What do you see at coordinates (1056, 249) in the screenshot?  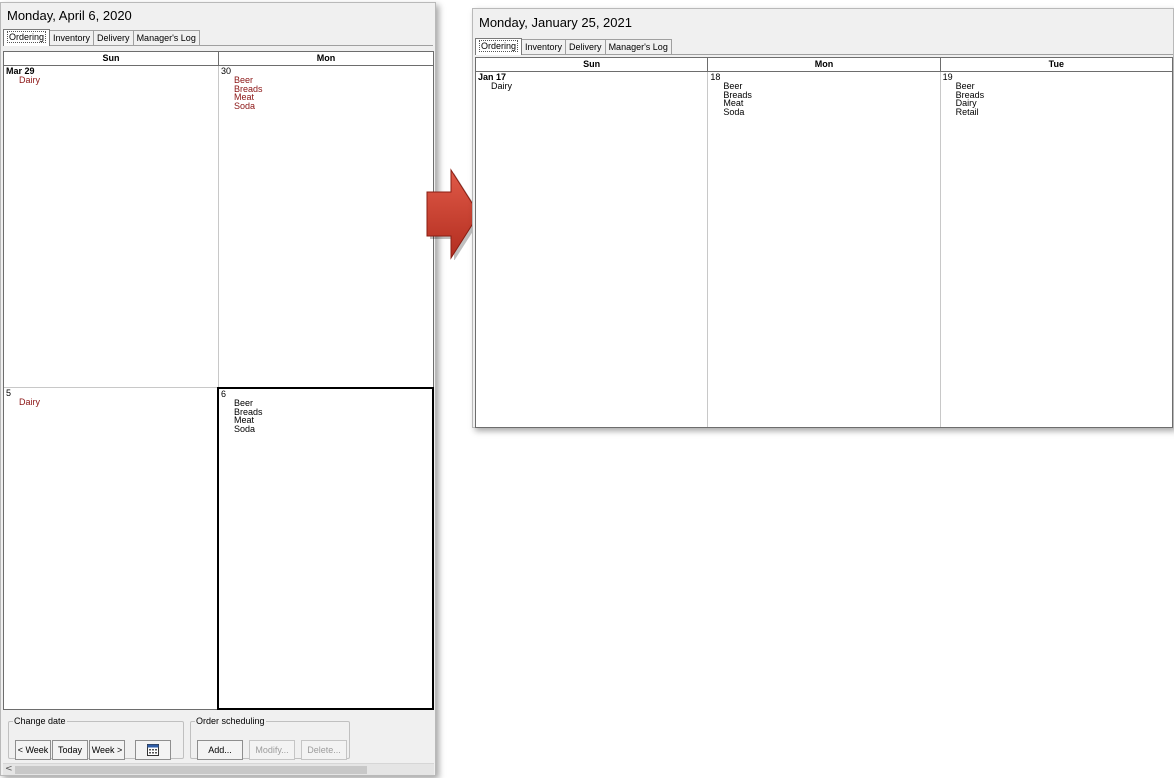 I see `day-cell: 19 Beer Breads Dairy Retail` at bounding box center [1056, 249].